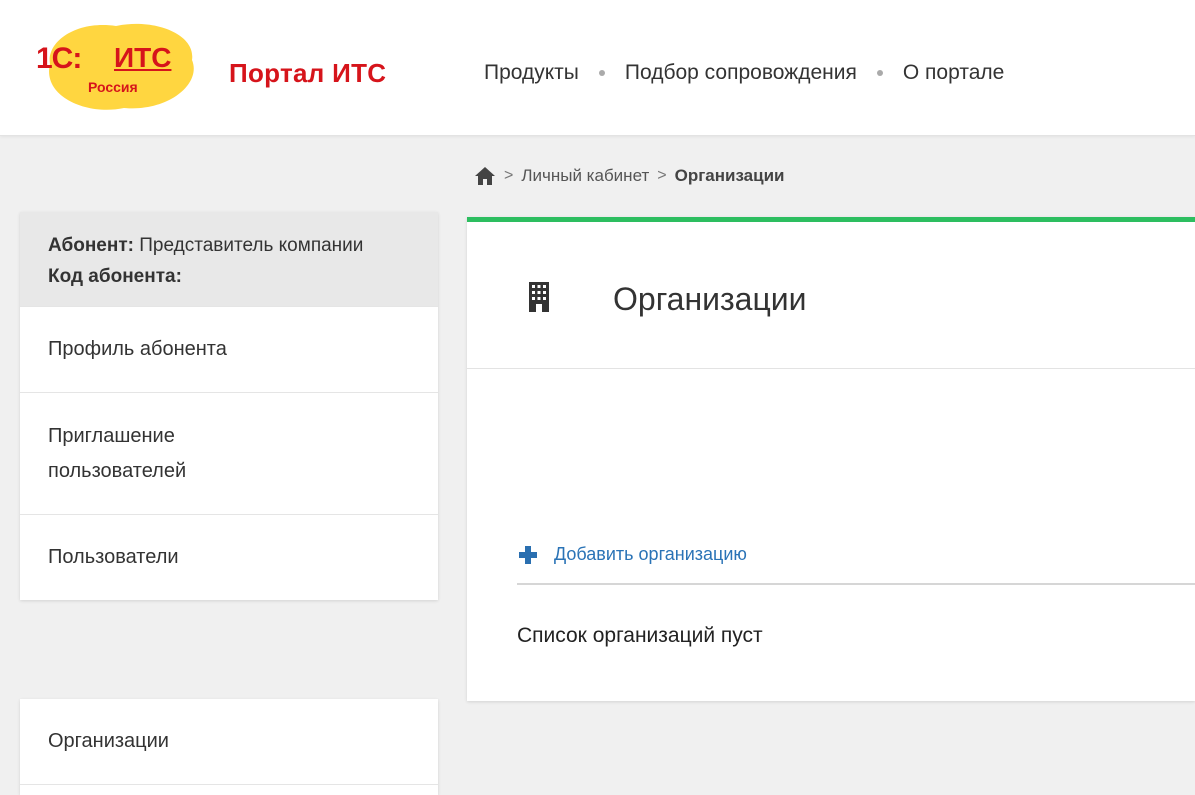 This screenshot has width=1195, height=795. Describe the element at coordinates (229, 276) in the screenshot. I see `subscriber-code: Код абонента:` at that location.